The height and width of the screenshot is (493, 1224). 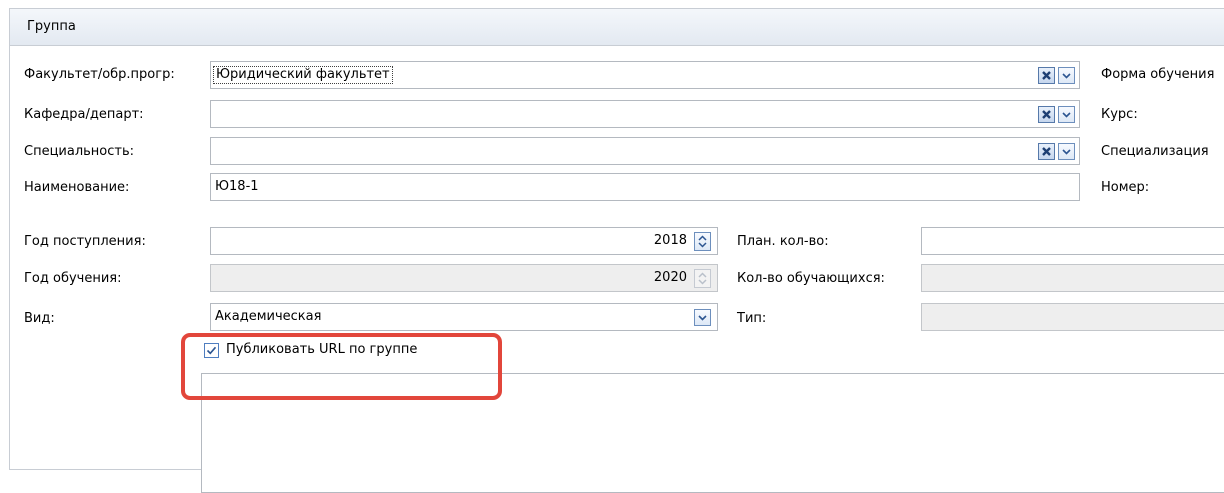 I want to click on course-label: Курс:, so click(x=1119, y=114).